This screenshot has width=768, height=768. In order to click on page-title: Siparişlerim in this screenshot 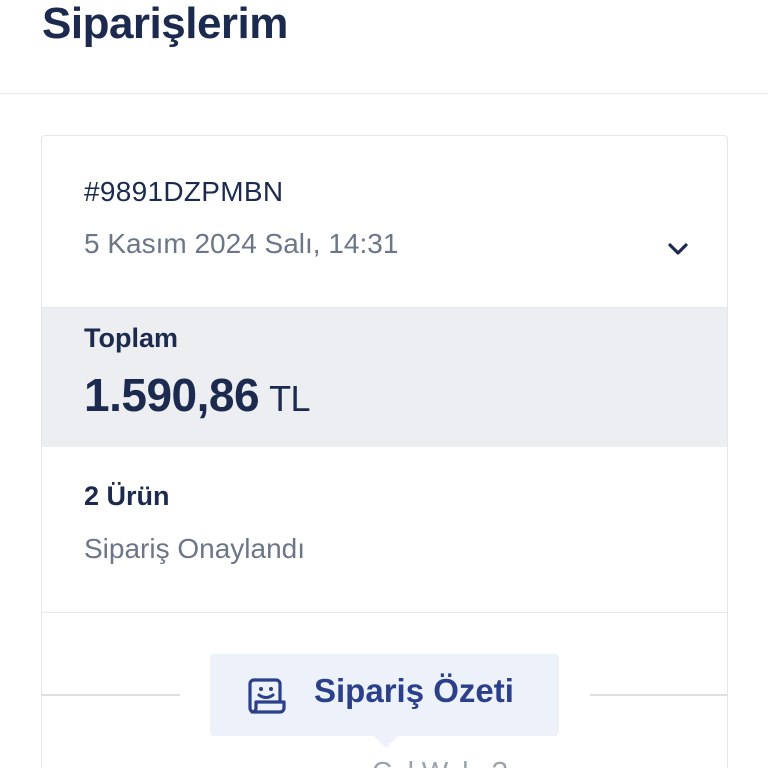, I will do `click(165, 24)`.